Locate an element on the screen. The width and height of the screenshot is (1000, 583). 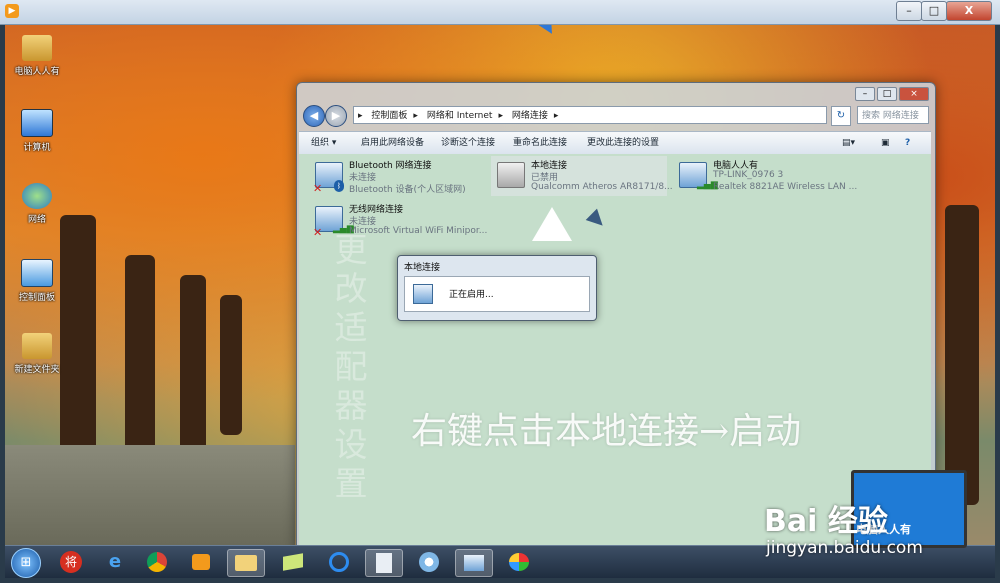
desktop-icon-label: 新建文件夹 is located at coordinates (37, 370).